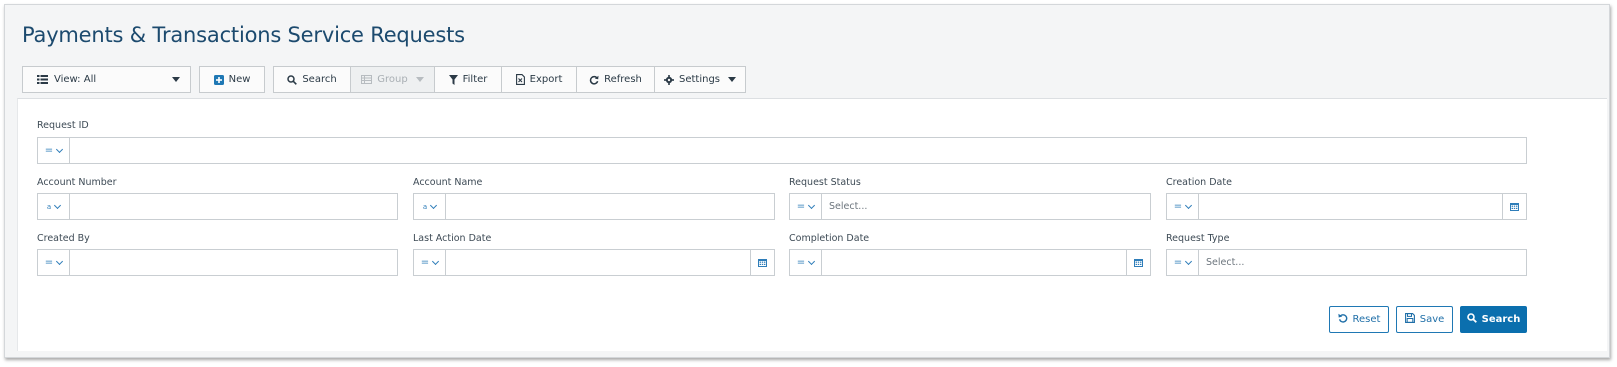 This screenshot has height=367, width=1617. What do you see at coordinates (520, 79) in the screenshot?
I see `export-icon` at bounding box center [520, 79].